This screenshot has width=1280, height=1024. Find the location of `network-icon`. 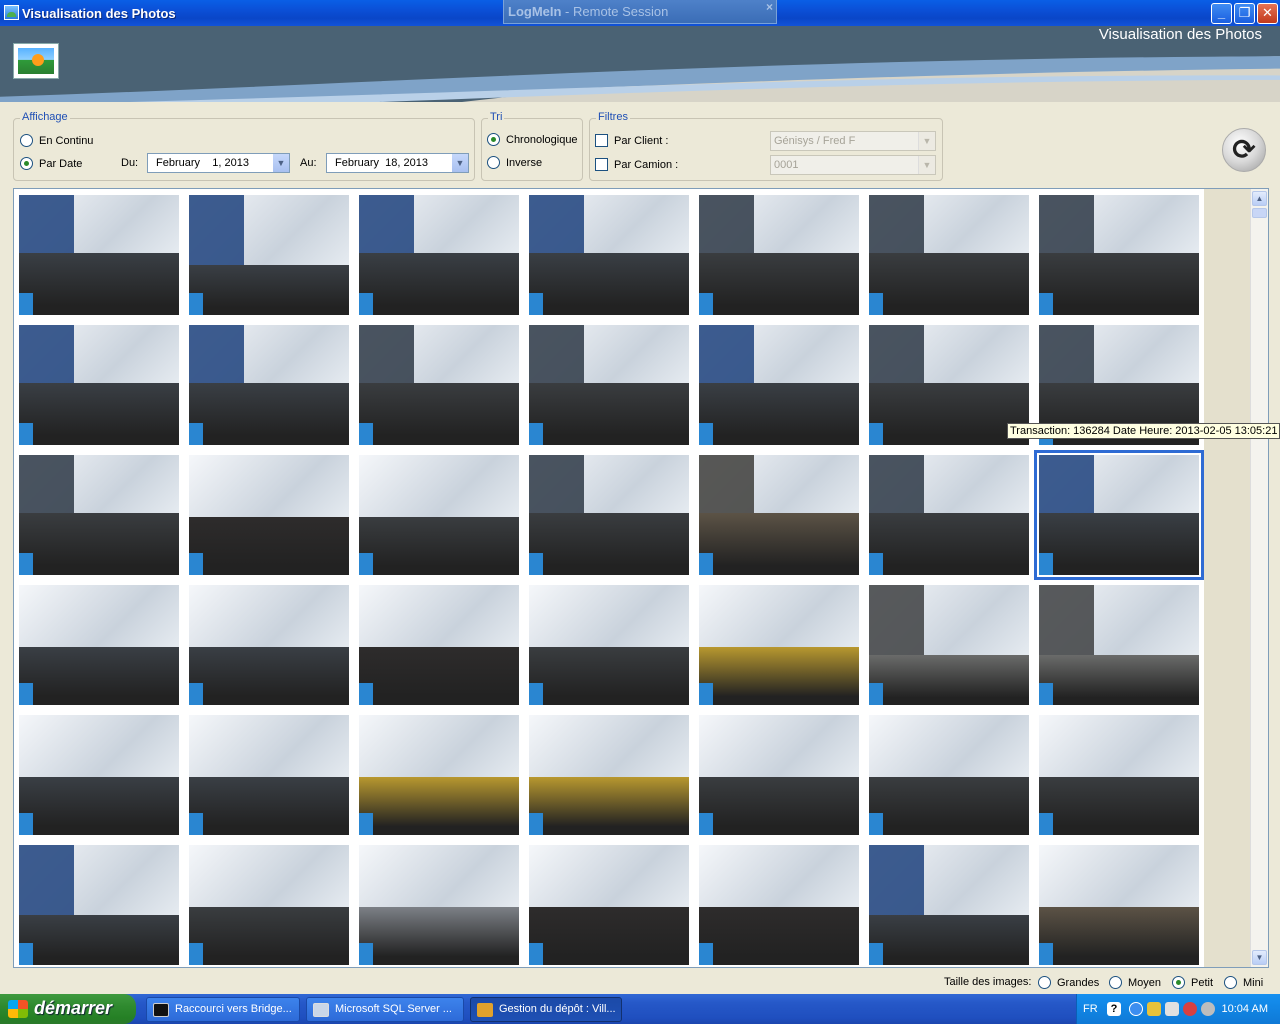

network-icon is located at coordinates (1172, 1009).